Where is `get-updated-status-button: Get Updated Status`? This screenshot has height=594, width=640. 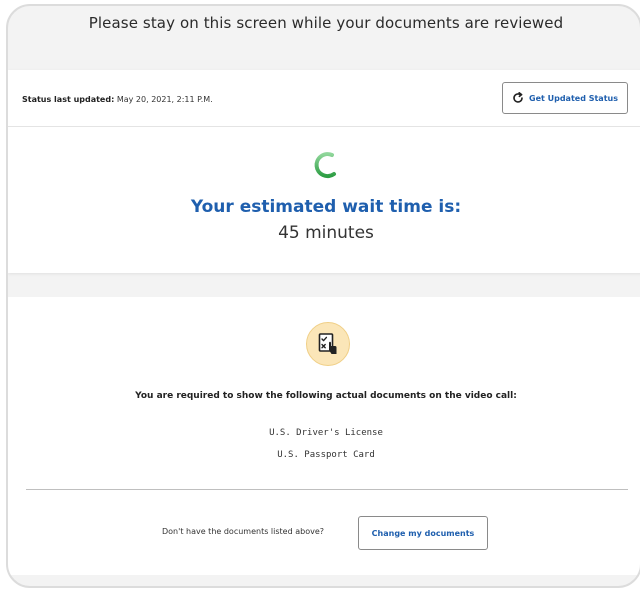
get-updated-status-button: Get Updated Status is located at coordinates (565, 98).